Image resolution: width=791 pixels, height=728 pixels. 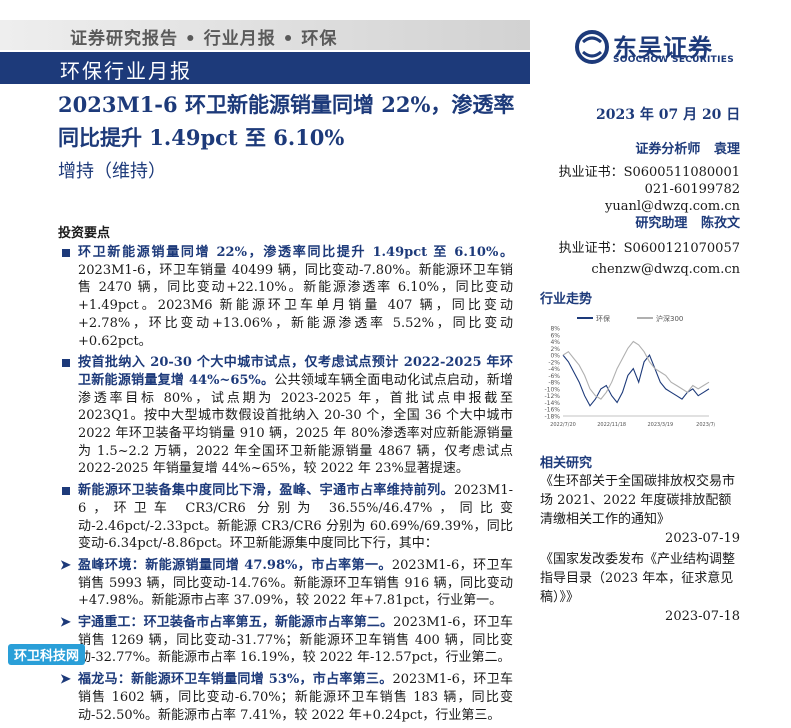 What do you see at coordinates (295, 252) in the screenshot?
I see `point-1-lead: 环卫新能源销量同增 22%，渗透率同比提升 1.49pct 至 6.10%。` at bounding box center [295, 252].